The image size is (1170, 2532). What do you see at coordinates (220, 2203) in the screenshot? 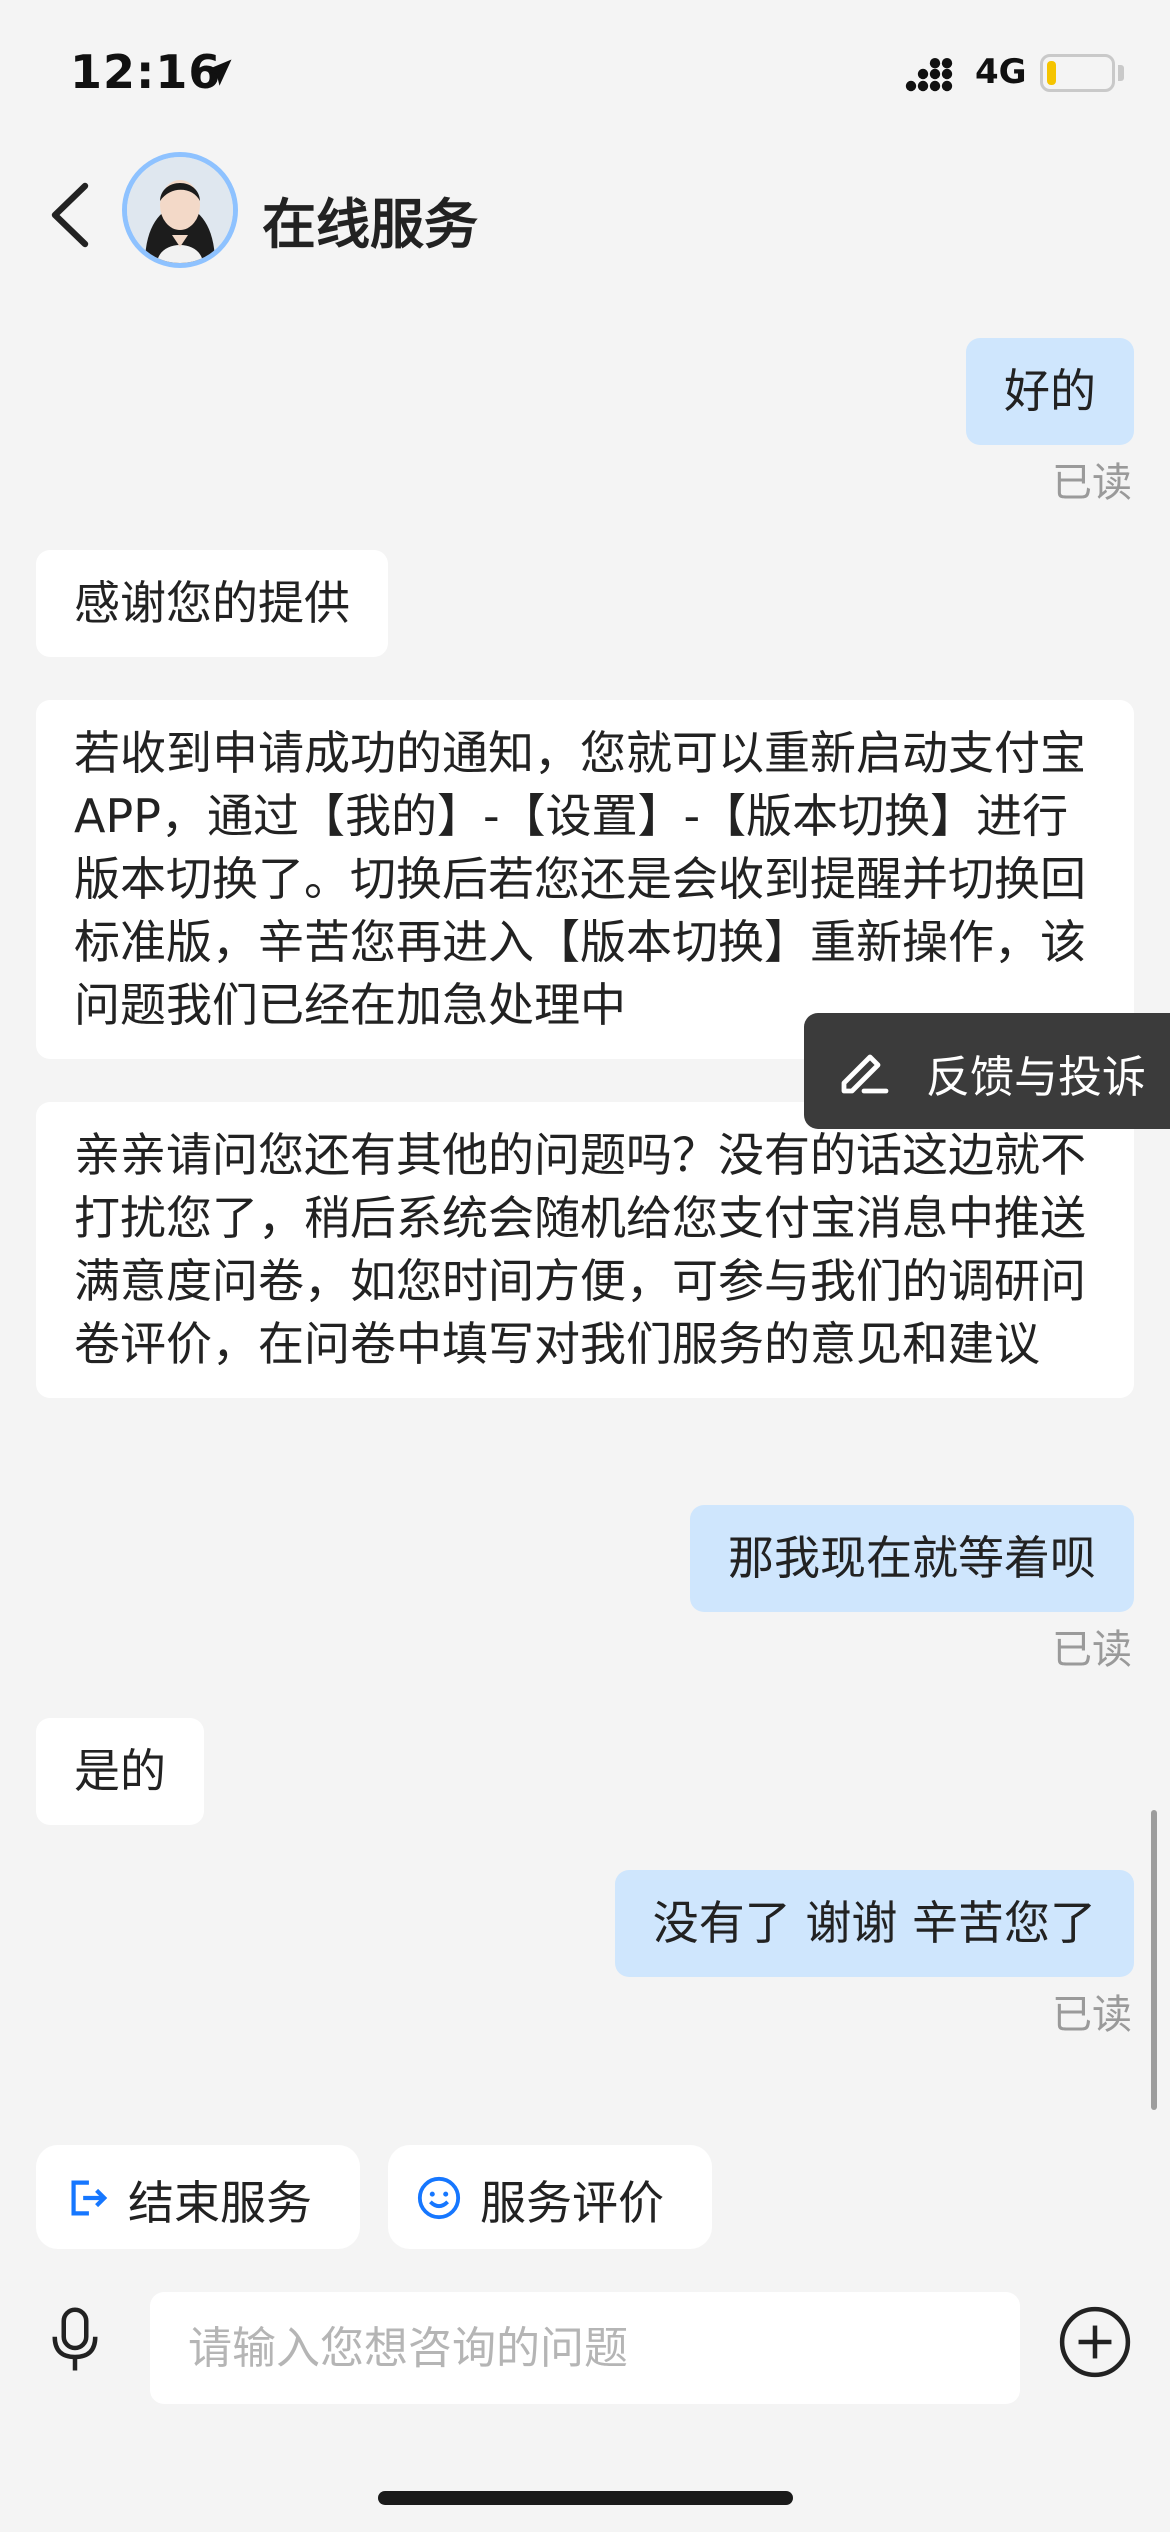
I see `end-service-label: 结束服务` at bounding box center [220, 2203].